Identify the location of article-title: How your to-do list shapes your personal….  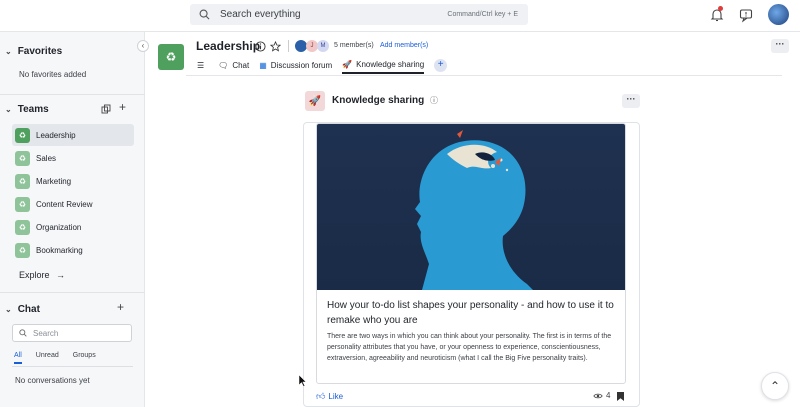
(472, 313).